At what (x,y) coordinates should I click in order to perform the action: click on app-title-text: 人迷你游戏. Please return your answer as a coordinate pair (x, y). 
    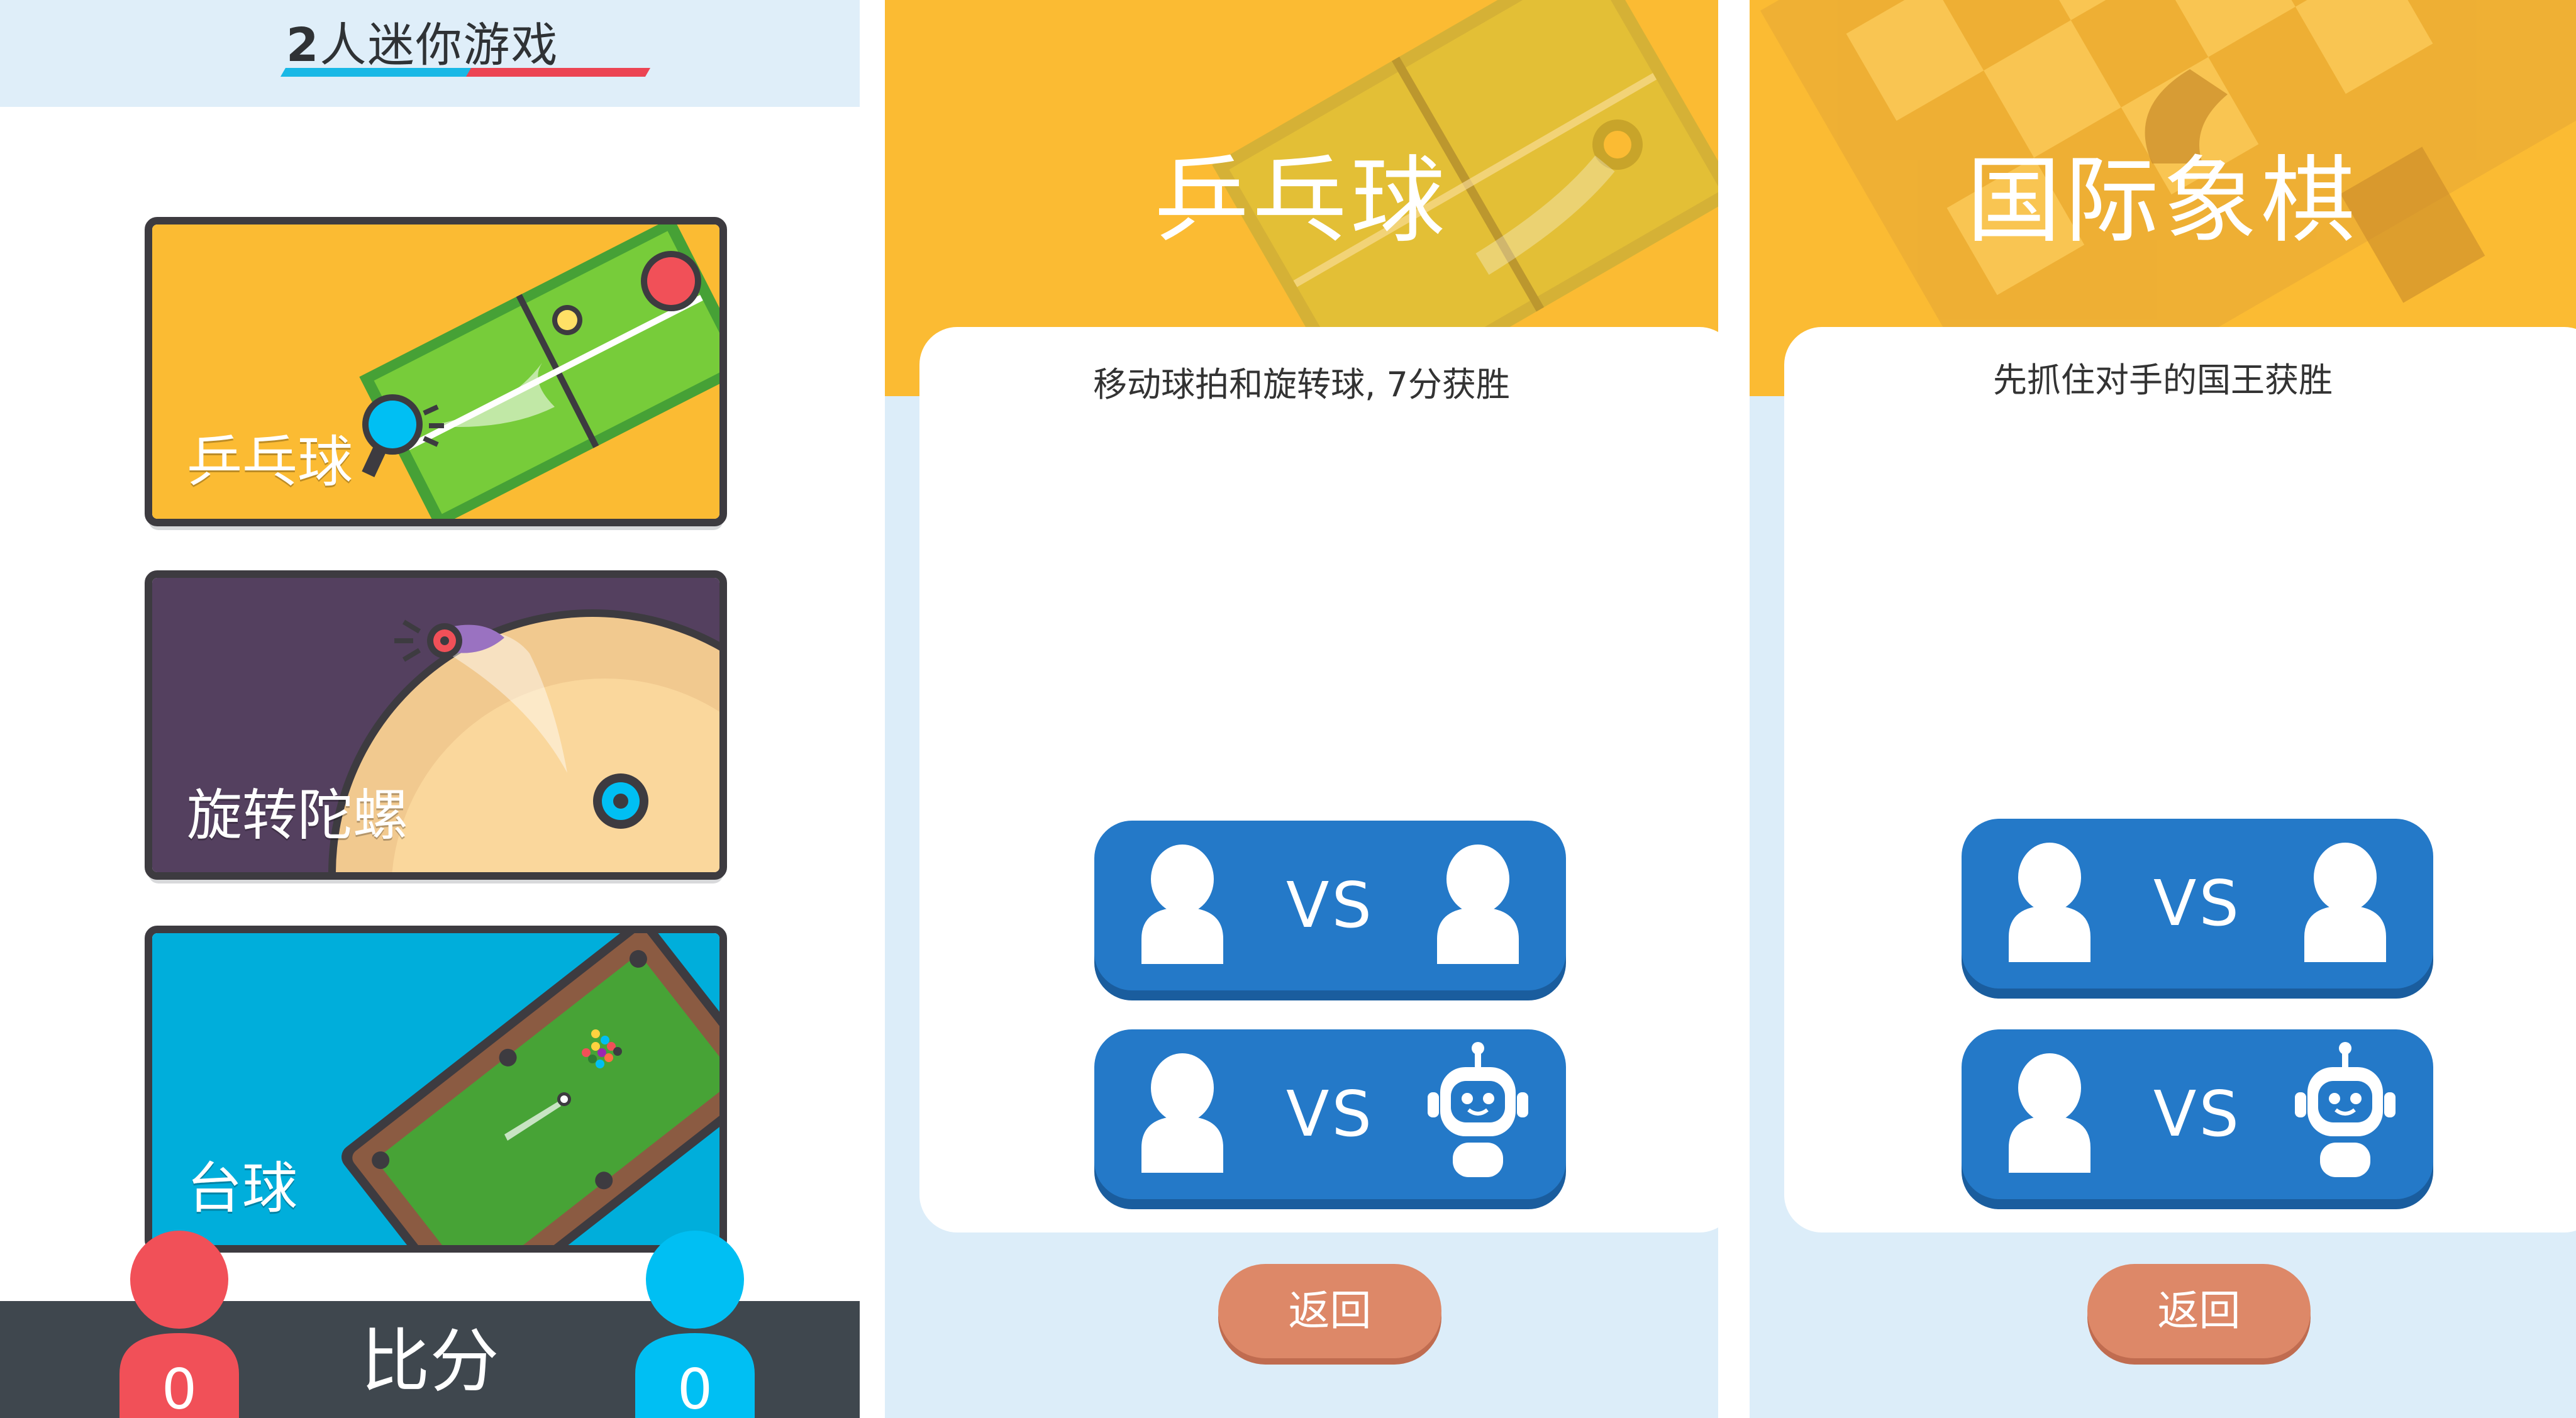
    Looking at the image, I should click on (439, 45).